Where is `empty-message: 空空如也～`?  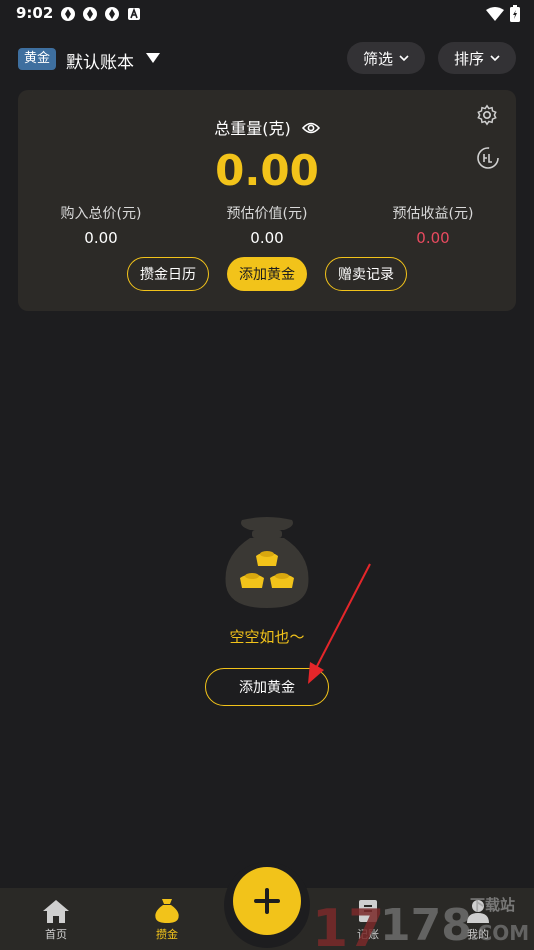
empty-message: 空空如也～ is located at coordinates (267, 637).